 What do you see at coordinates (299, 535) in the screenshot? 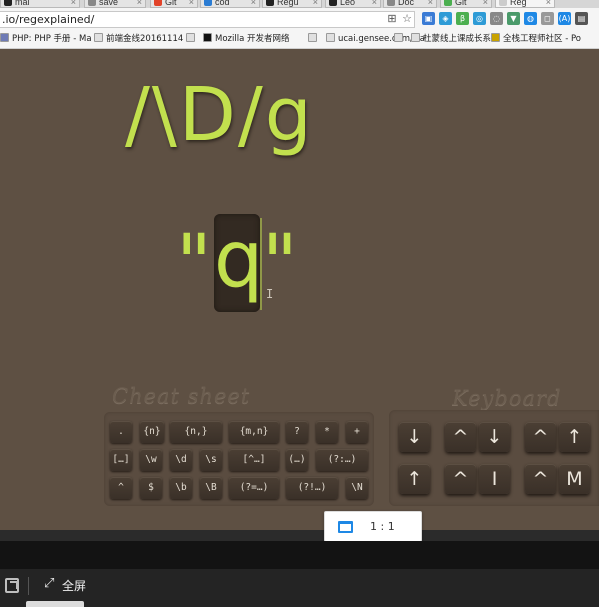
I see `viewer-strip` at bounding box center [299, 535].